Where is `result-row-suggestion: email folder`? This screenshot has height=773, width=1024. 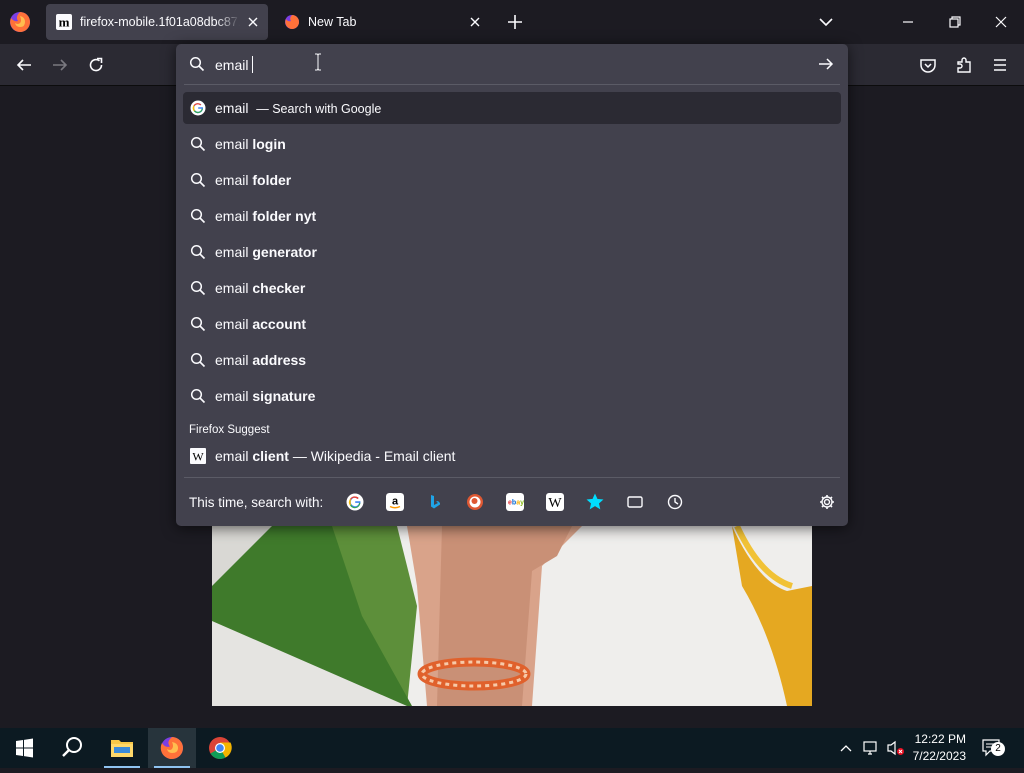
result-row-suggestion: email folder is located at coordinates (512, 180).